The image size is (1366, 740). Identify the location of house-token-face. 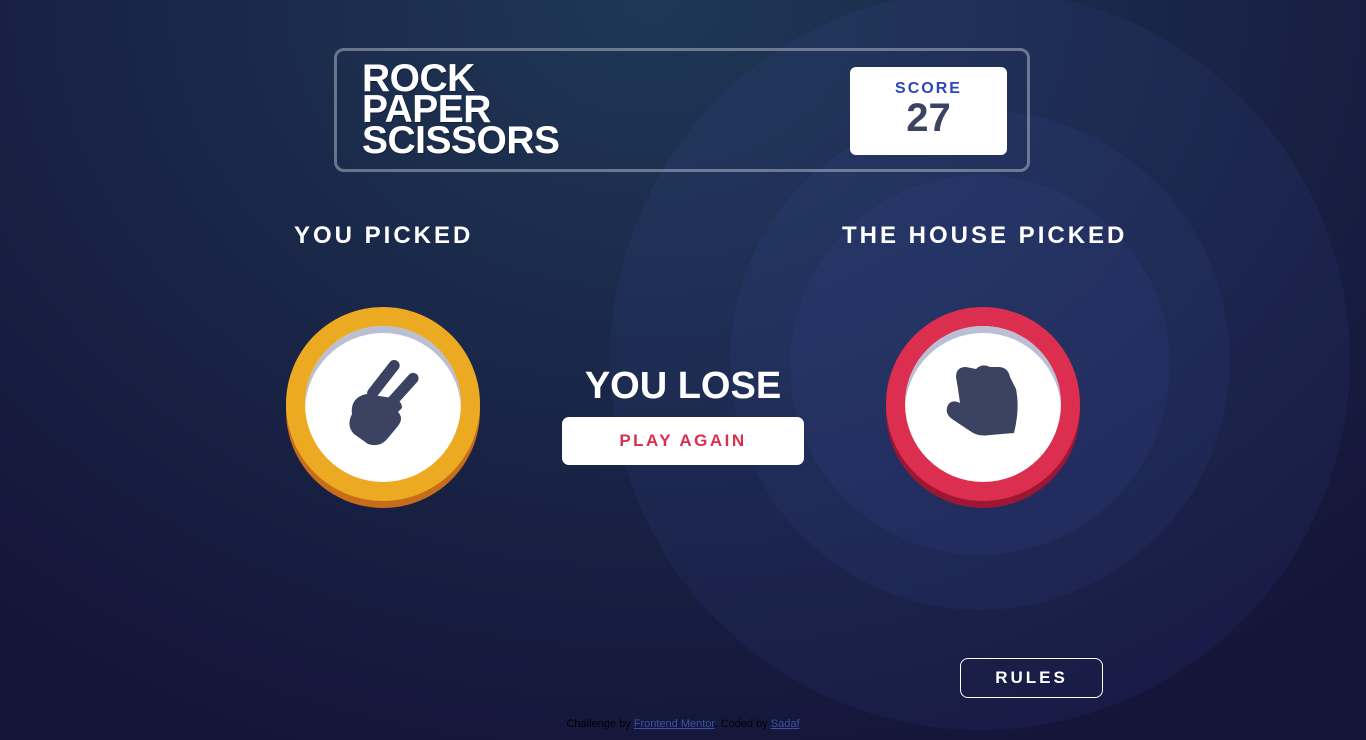
(983, 404).